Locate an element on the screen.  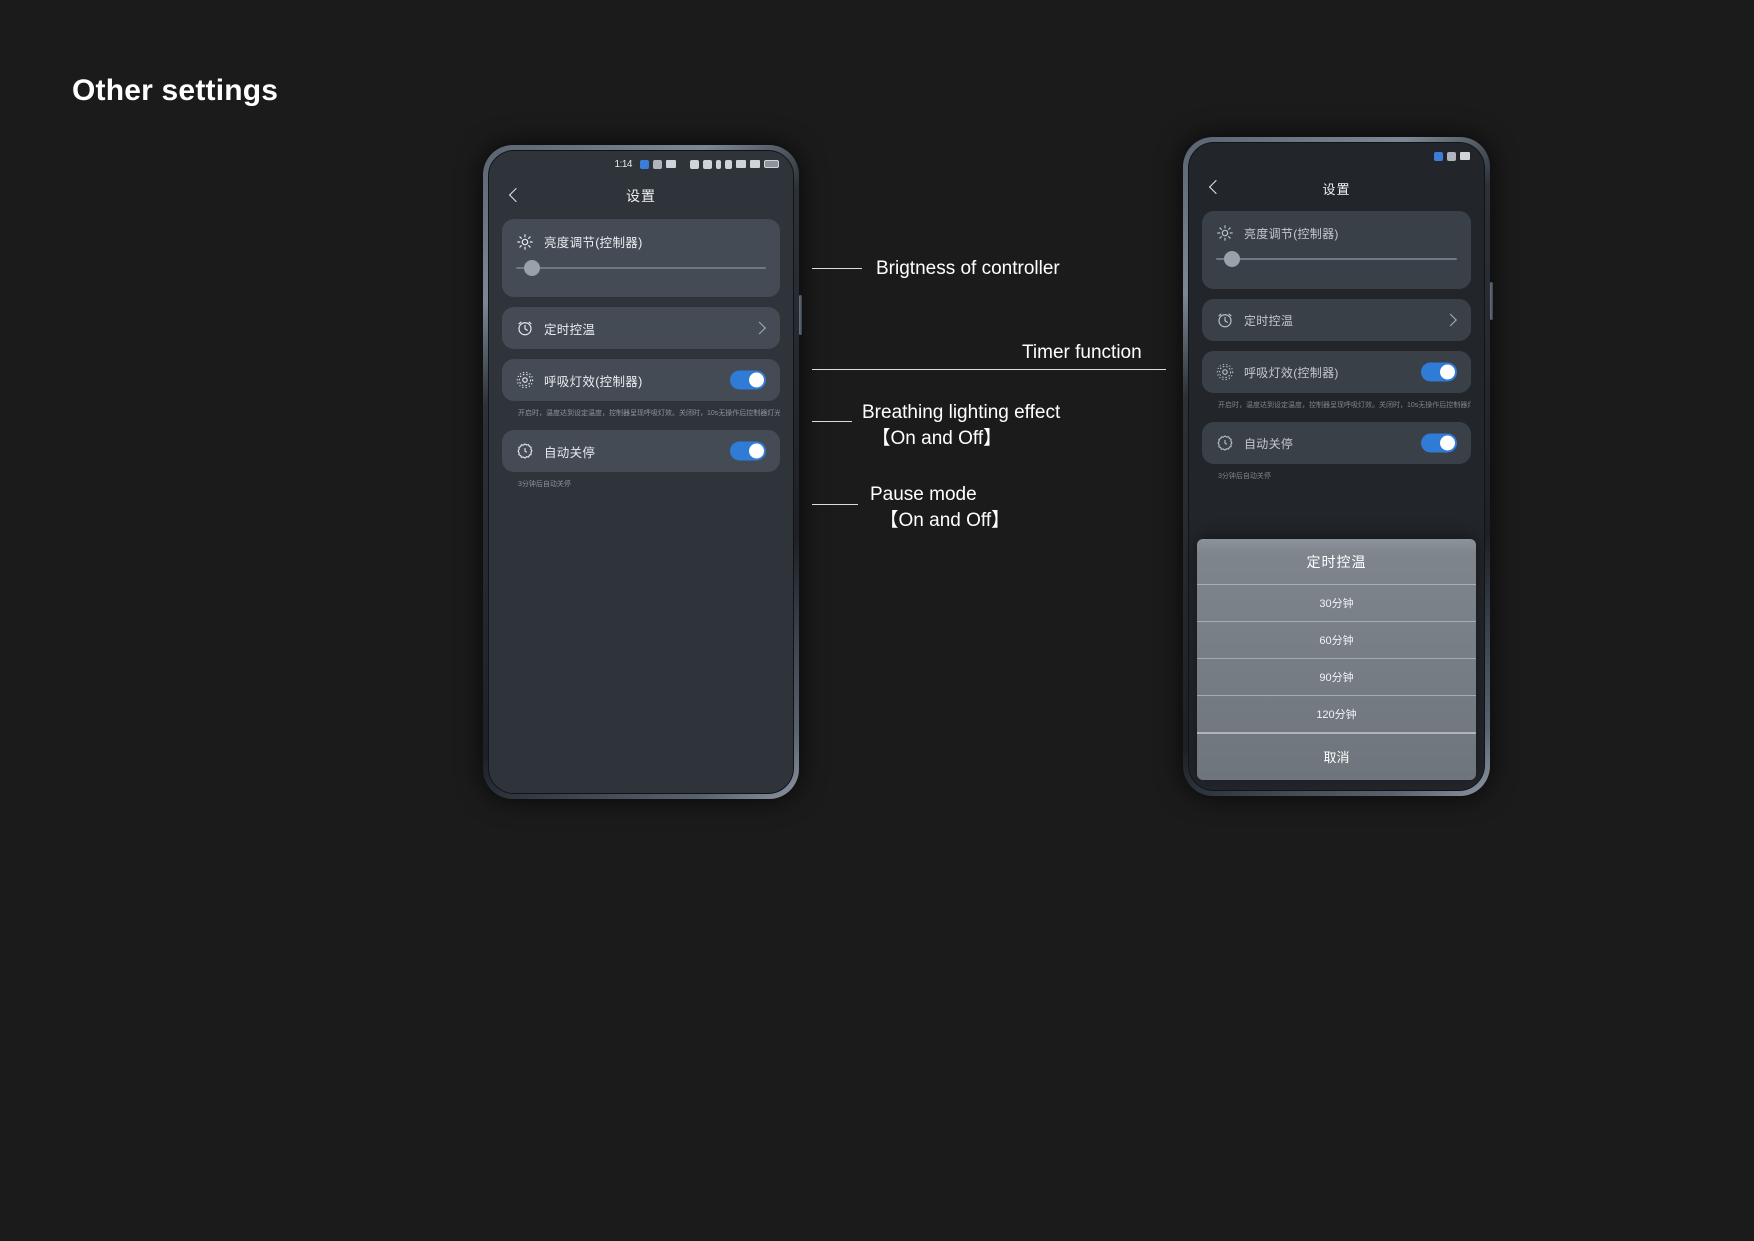
status-bar-right is located at coordinates (1336, 154).